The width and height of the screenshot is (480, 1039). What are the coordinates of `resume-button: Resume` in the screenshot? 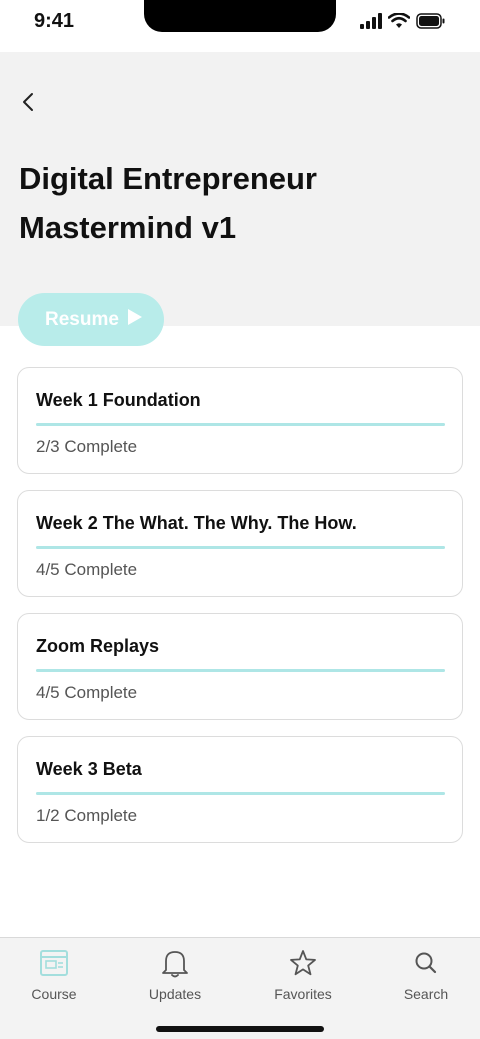 It's located at (91, 319).